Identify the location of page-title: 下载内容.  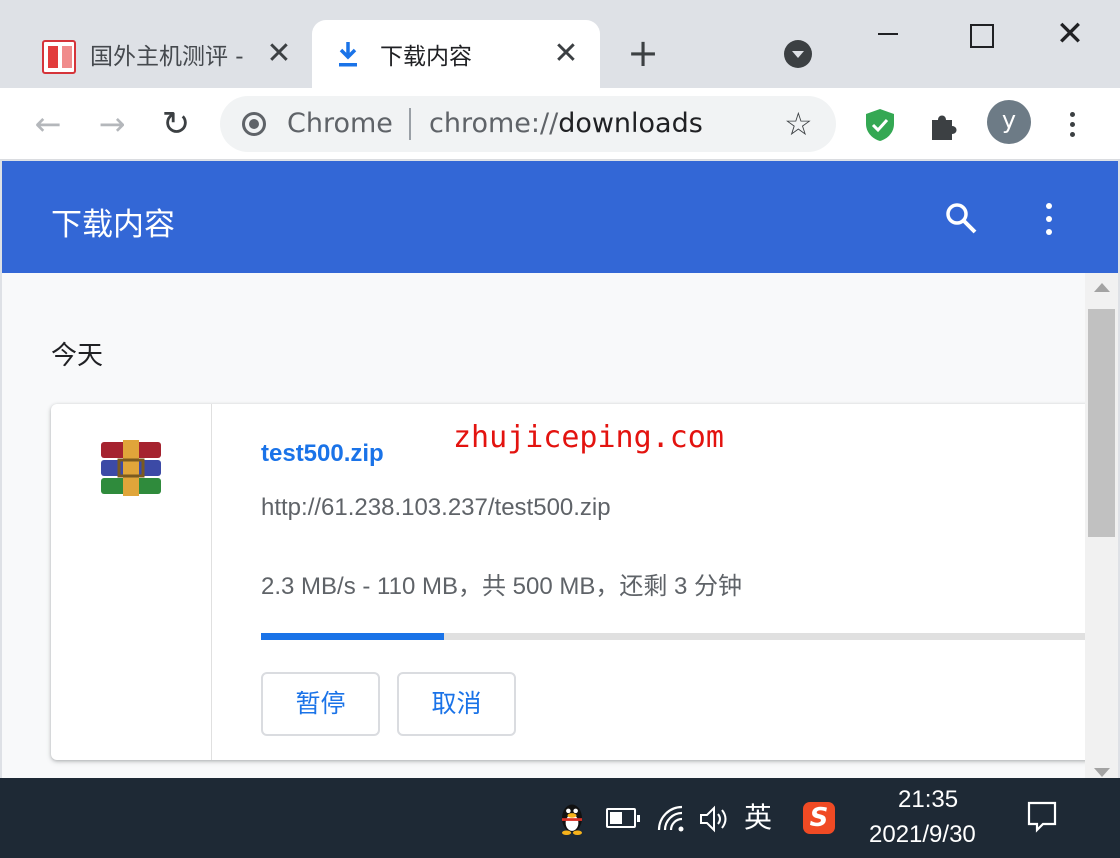
(113, 225).